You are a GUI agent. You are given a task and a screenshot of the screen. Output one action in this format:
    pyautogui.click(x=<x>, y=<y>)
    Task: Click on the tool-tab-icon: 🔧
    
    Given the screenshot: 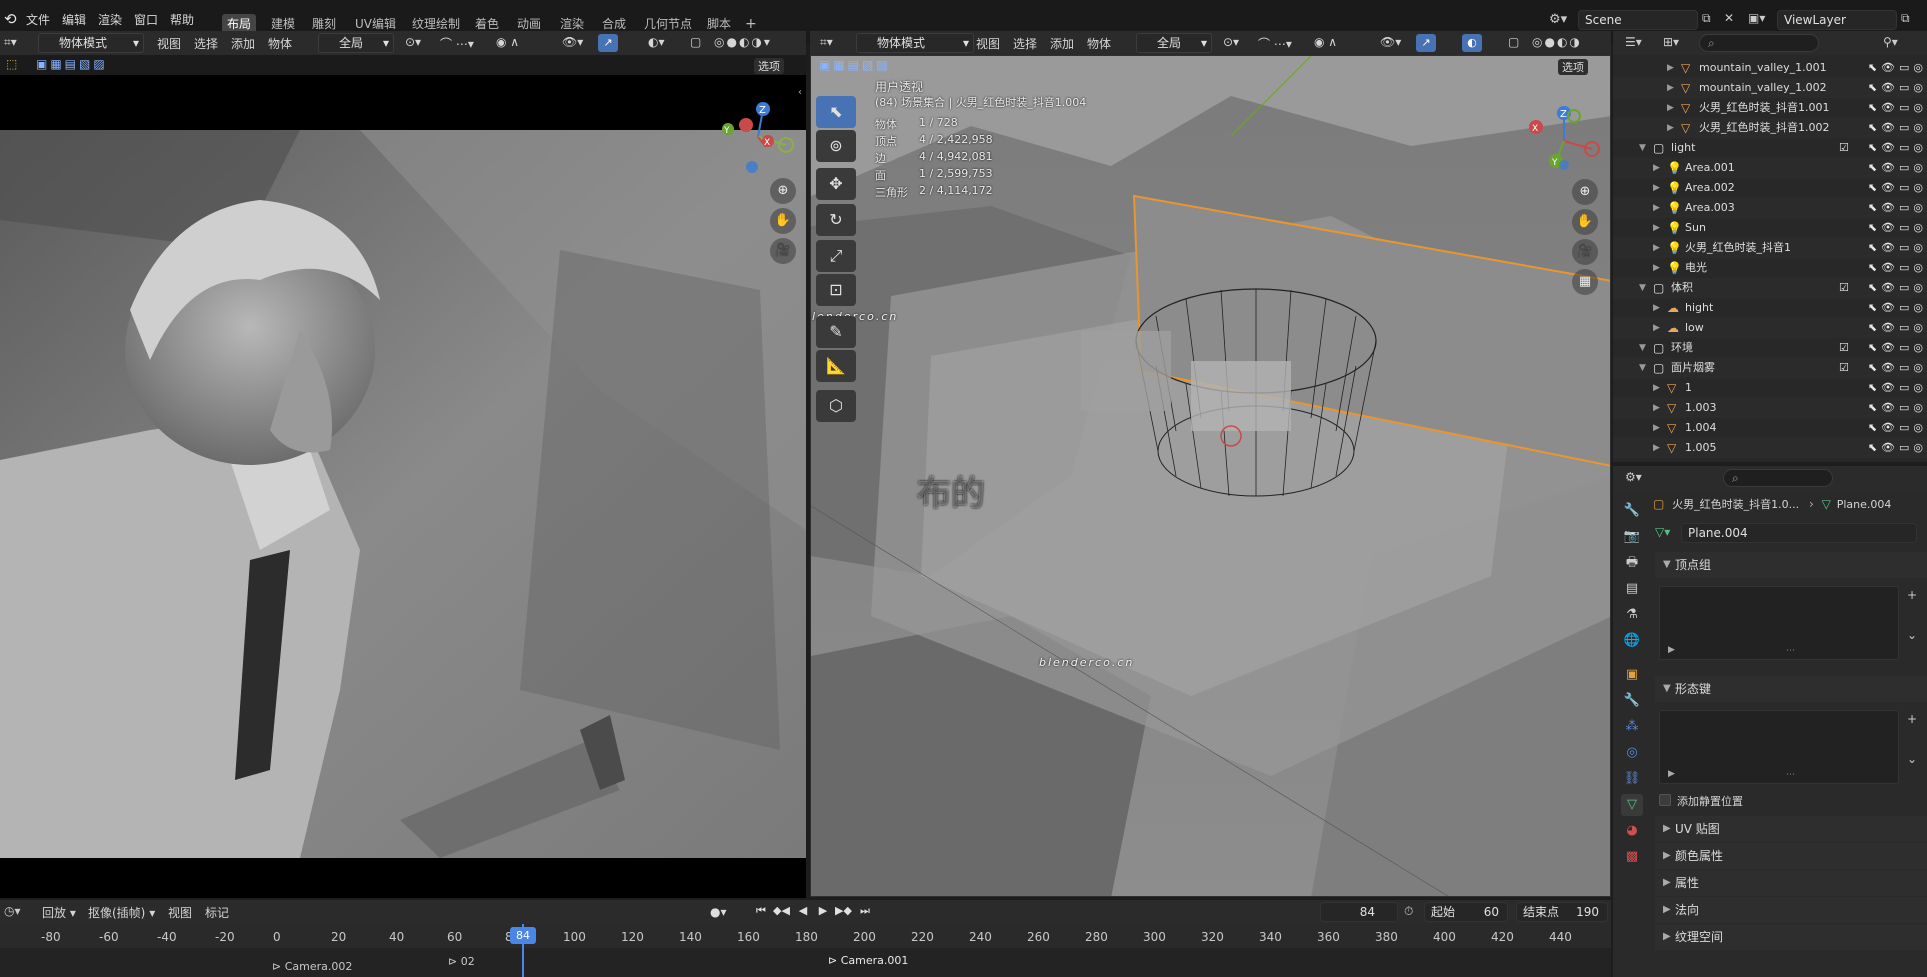 What is the action you would take?
    pyautogui.click(x=1632, y=511)
    